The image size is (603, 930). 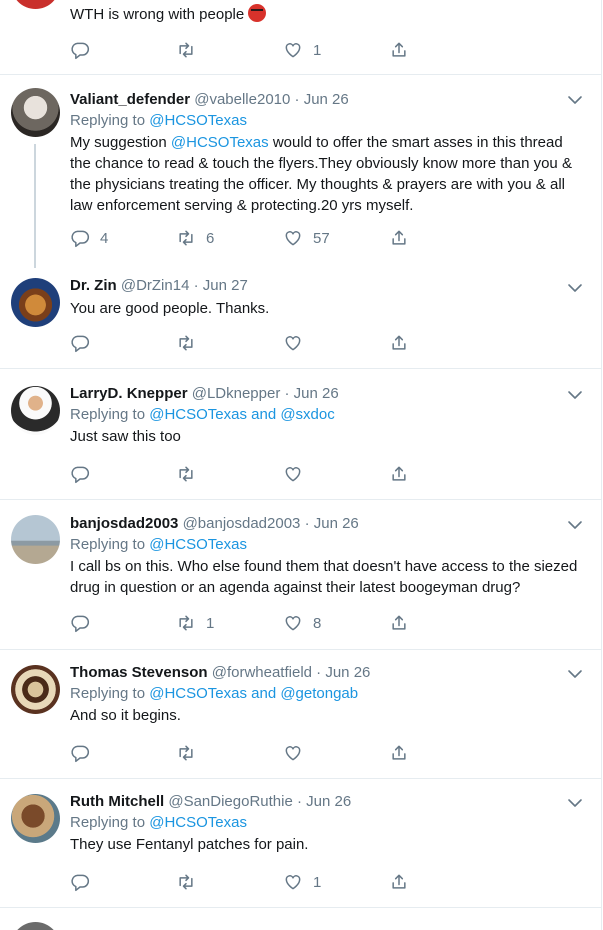 What do you see at coordinates (129, 393) in the screenshot?
I see `display-name: LarryD. Knepper` at bounding box center [129, 393].